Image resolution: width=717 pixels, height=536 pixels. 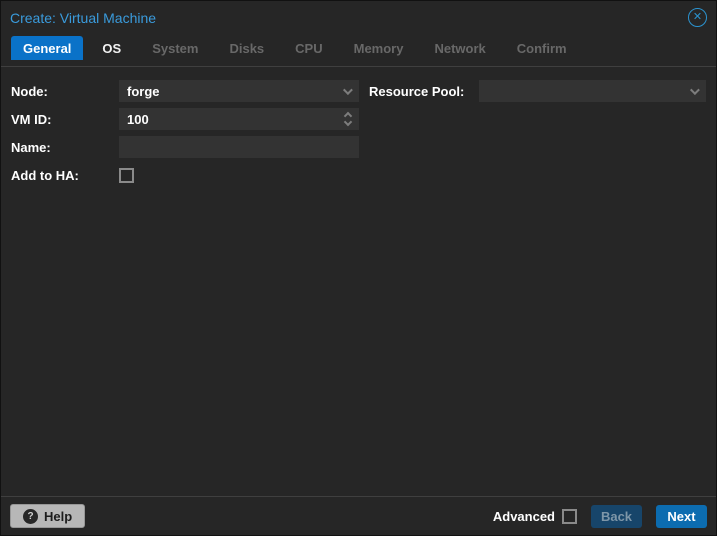 I want to click on name-row: Name:, so click(x=185, y=147).